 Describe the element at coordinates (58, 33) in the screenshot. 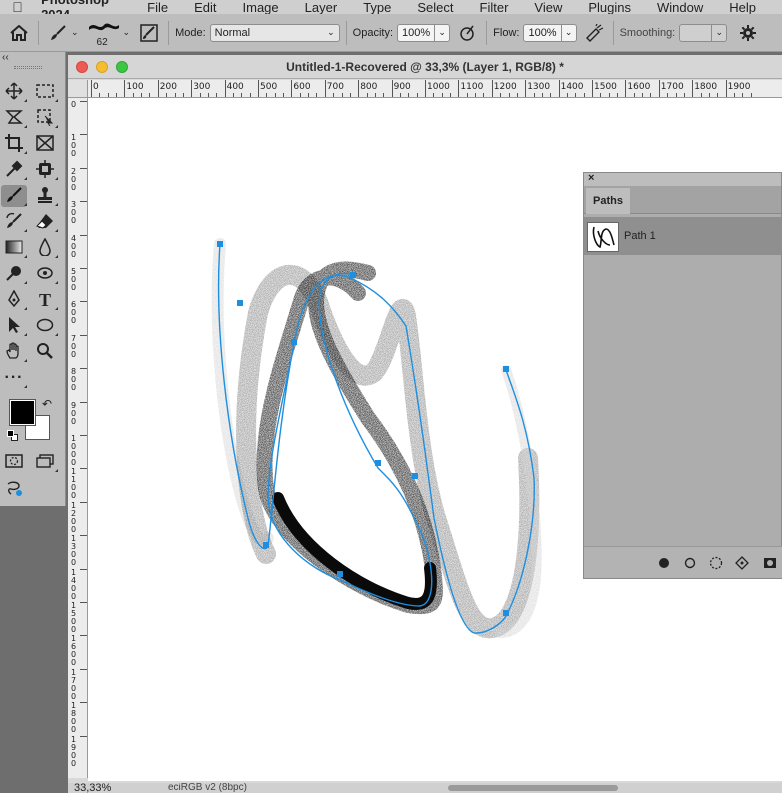

I see `brush-icon` at that location.